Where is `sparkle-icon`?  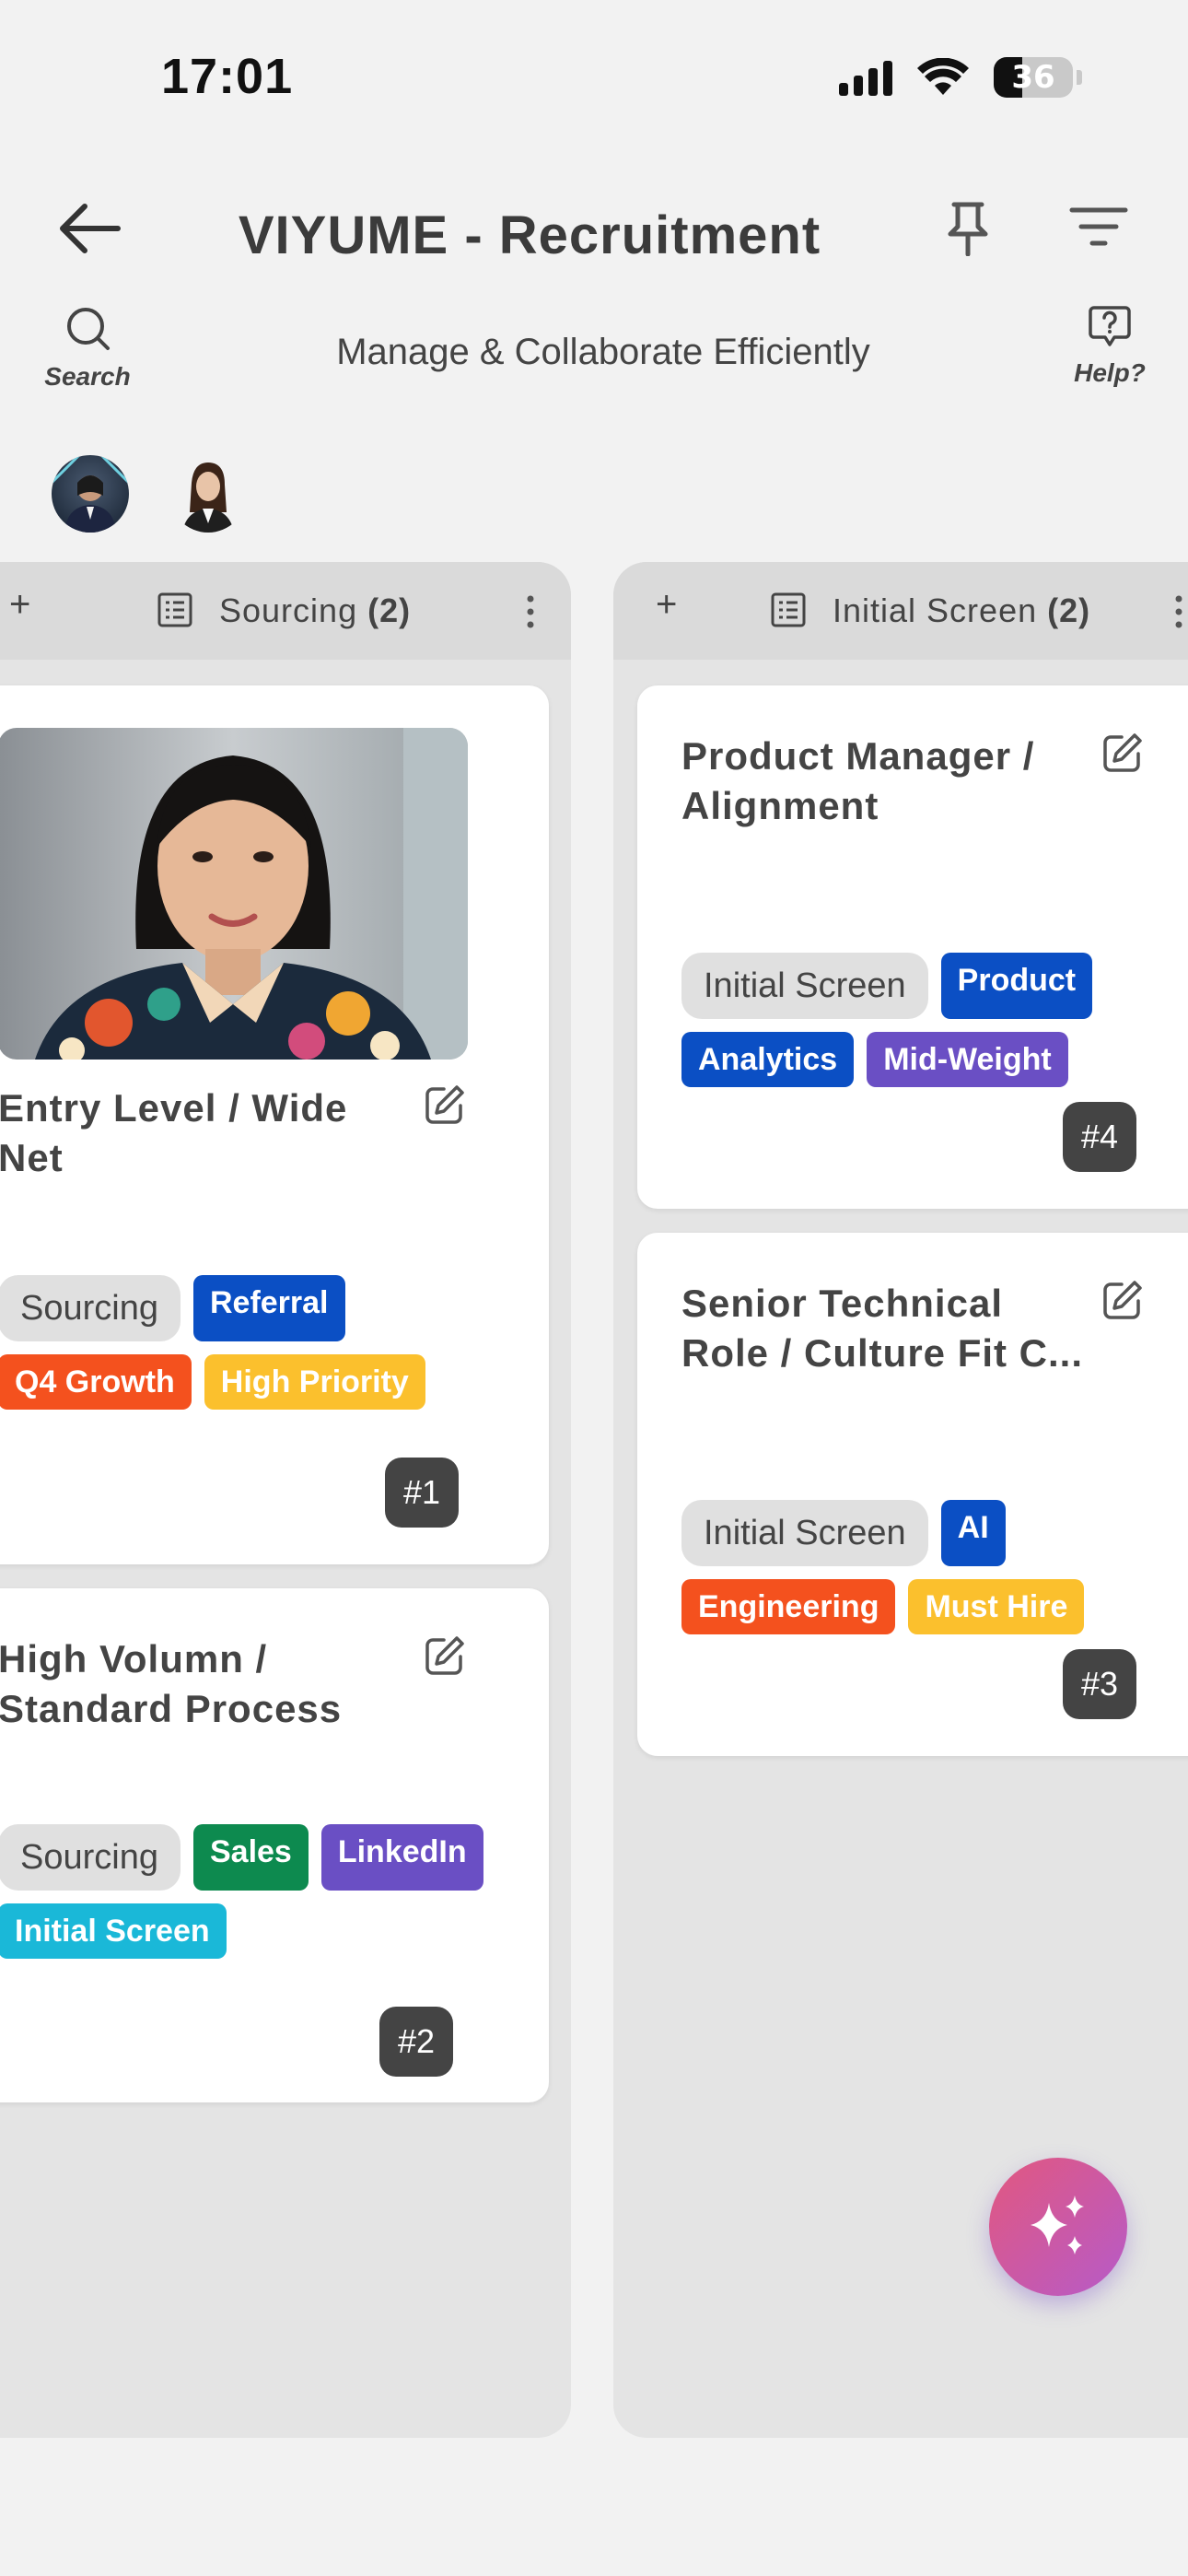 sparkle-icon is located at coordinates (1057, 2224).